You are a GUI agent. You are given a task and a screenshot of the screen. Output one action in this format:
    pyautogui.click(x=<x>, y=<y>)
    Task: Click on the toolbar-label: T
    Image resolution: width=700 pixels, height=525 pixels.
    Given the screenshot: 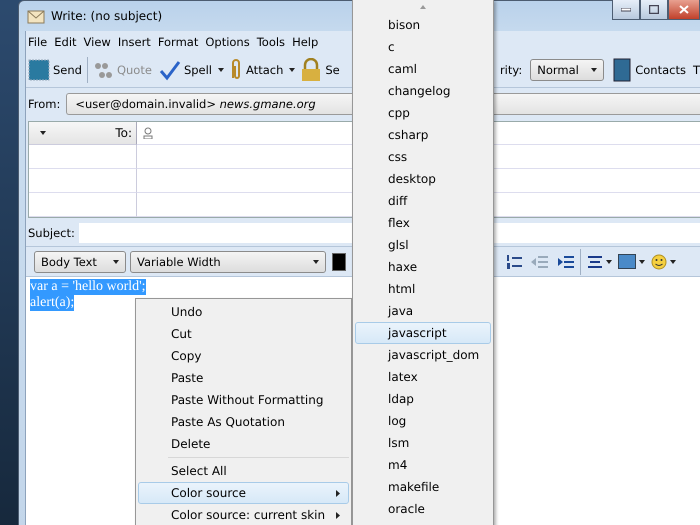 What is the action you would take?
    pyautogui.click(x=696, y=70)
    